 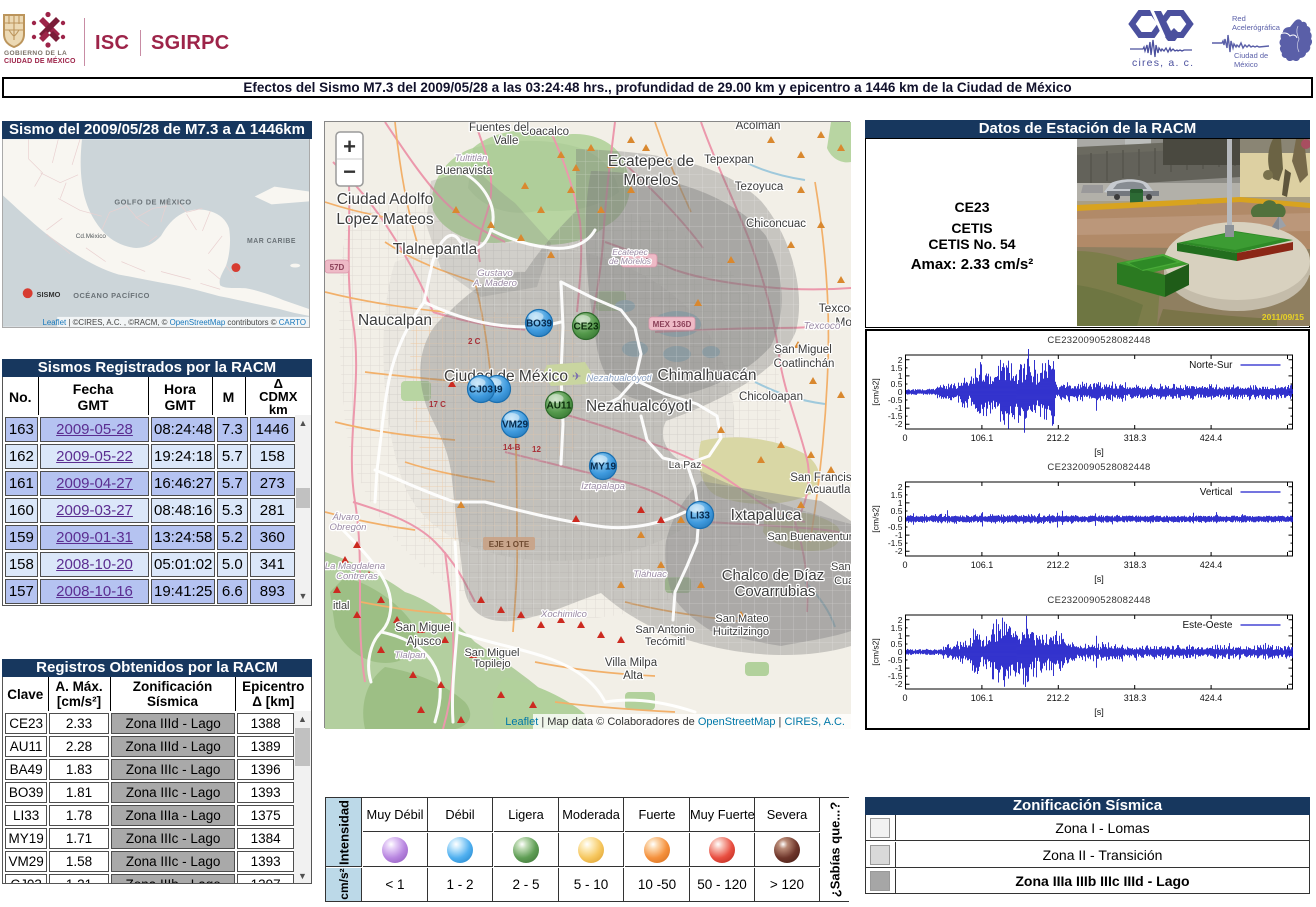 What do you see at coordinates (665, 642) in the screenshot?
I see `svg-text: Tecómitl` at bounding box center [665, 642].